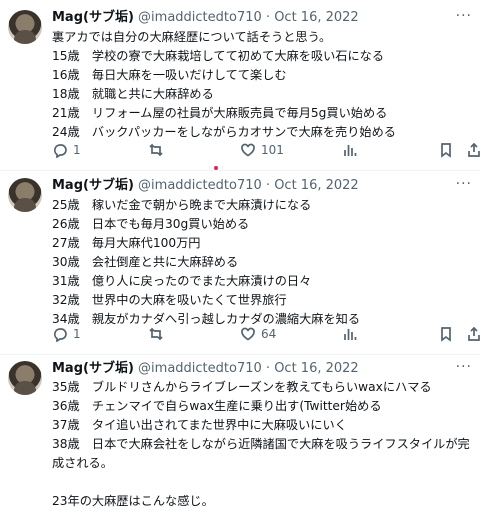 The height and width of the screenshot is (511, 480). Describe the element at coordinates (169, 300) in the screenshot. I see `tweet-line: 32歳 世界中の大麻を吸いたくて世界旅行` at that location.